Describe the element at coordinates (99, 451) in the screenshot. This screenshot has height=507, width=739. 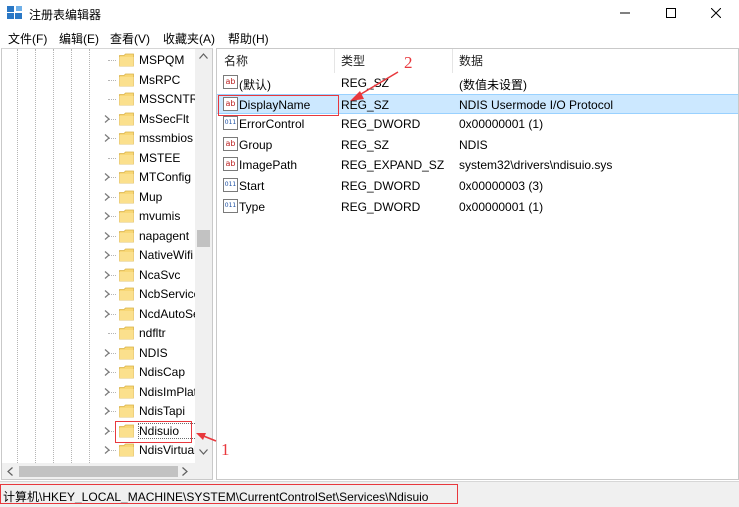
I see `tree-item: NdisVirtualBus` at that location.